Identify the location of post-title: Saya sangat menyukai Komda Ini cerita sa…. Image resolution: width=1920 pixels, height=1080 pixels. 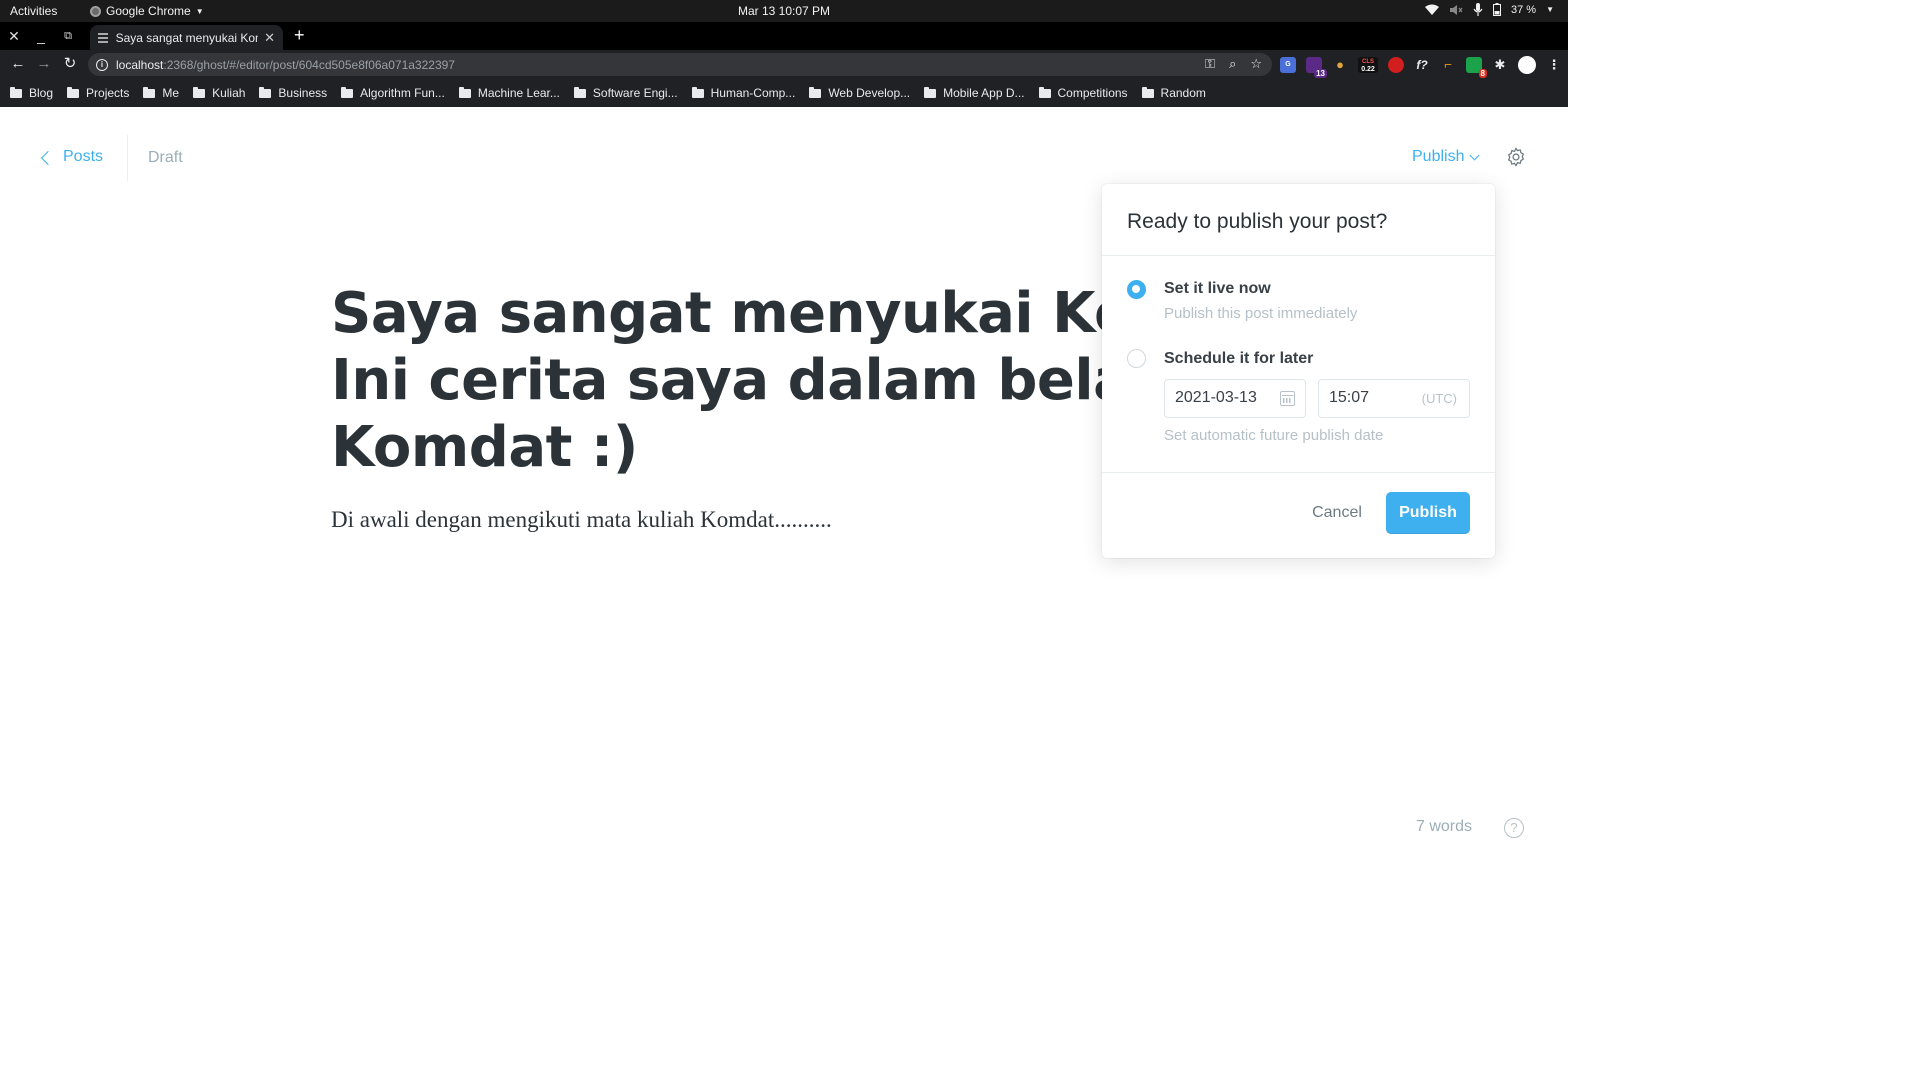
(799, 380).